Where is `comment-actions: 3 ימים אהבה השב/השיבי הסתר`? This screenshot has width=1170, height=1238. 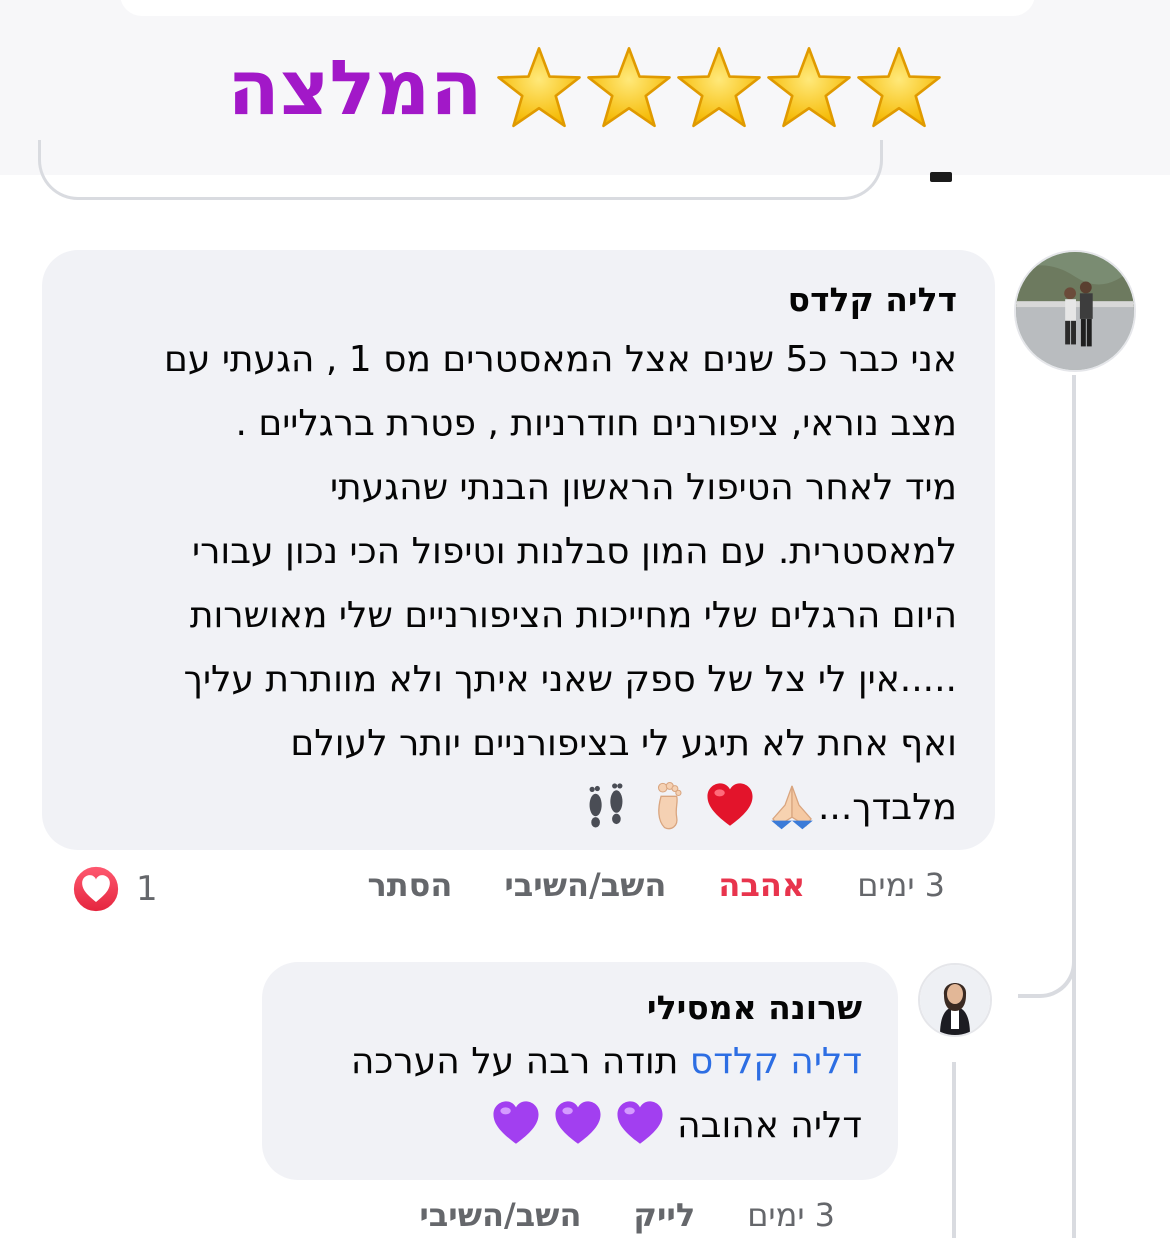 comment-actions: 3 ימים אהבה השב/השיבי הסתר is located at coordinates (656, 885).